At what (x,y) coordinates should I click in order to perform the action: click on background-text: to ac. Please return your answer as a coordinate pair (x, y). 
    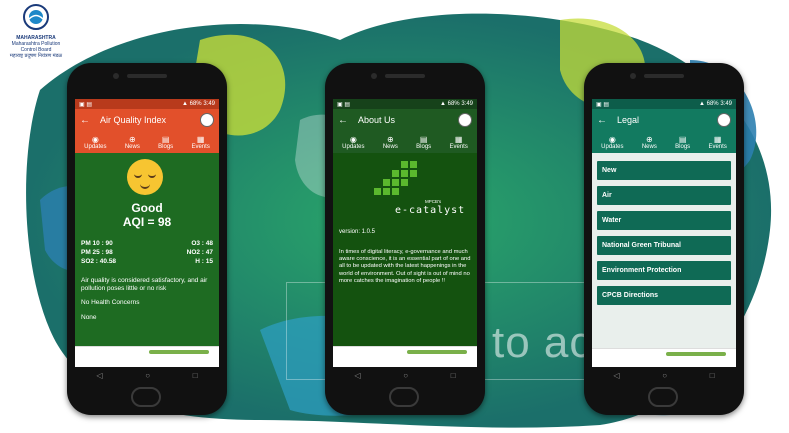
    Looking at the image, I should click on (542, 342).